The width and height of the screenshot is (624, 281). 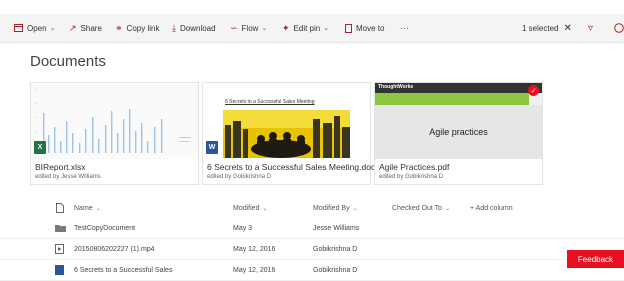 What do you see at coordinates (370, 28) in the screenshot?
I see `move-to-label: Move to` at bounding box center [370, 28].